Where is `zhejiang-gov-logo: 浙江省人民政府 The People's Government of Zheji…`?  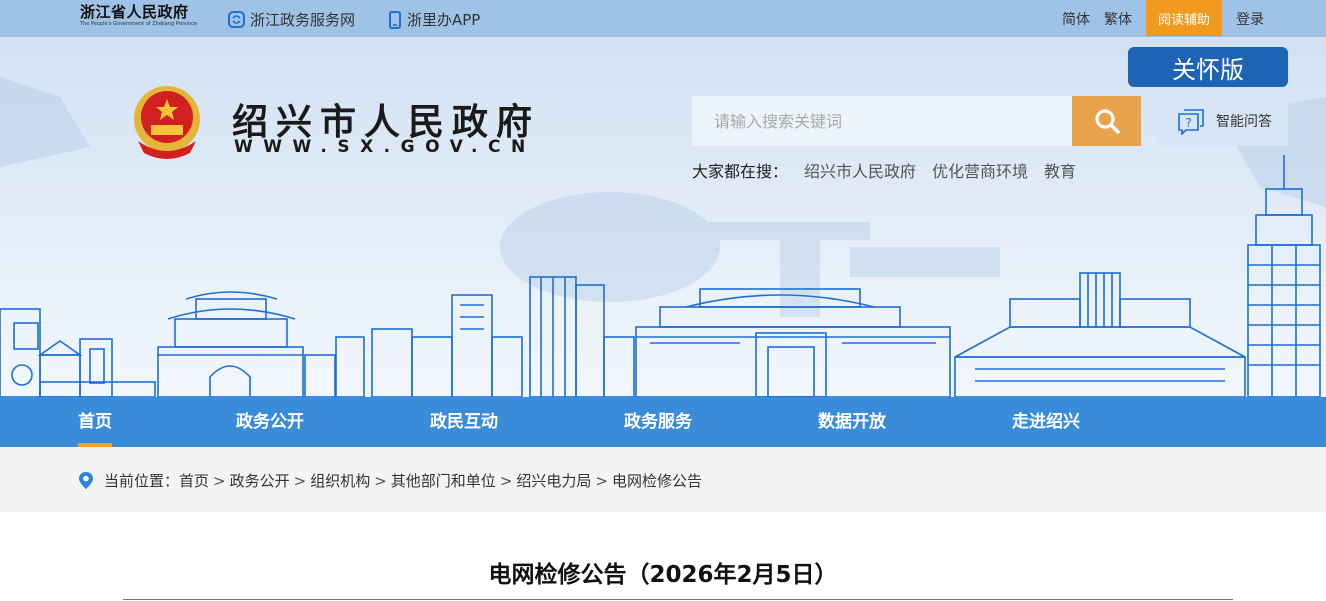 zhejiang-gov-logo: 浙江省人民政府 The People's Government of Zheji… is located at coordinates (138, 15).